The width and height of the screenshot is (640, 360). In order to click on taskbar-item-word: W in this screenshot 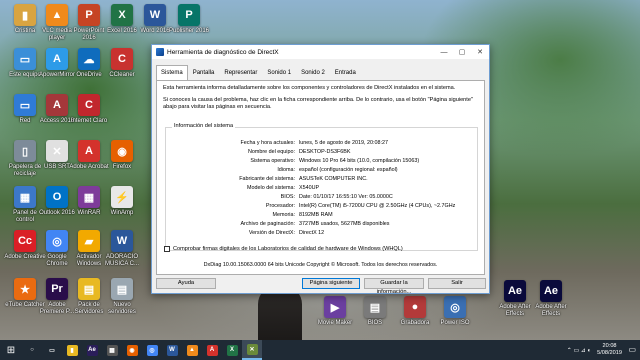, I will do `click(172, 350)`.